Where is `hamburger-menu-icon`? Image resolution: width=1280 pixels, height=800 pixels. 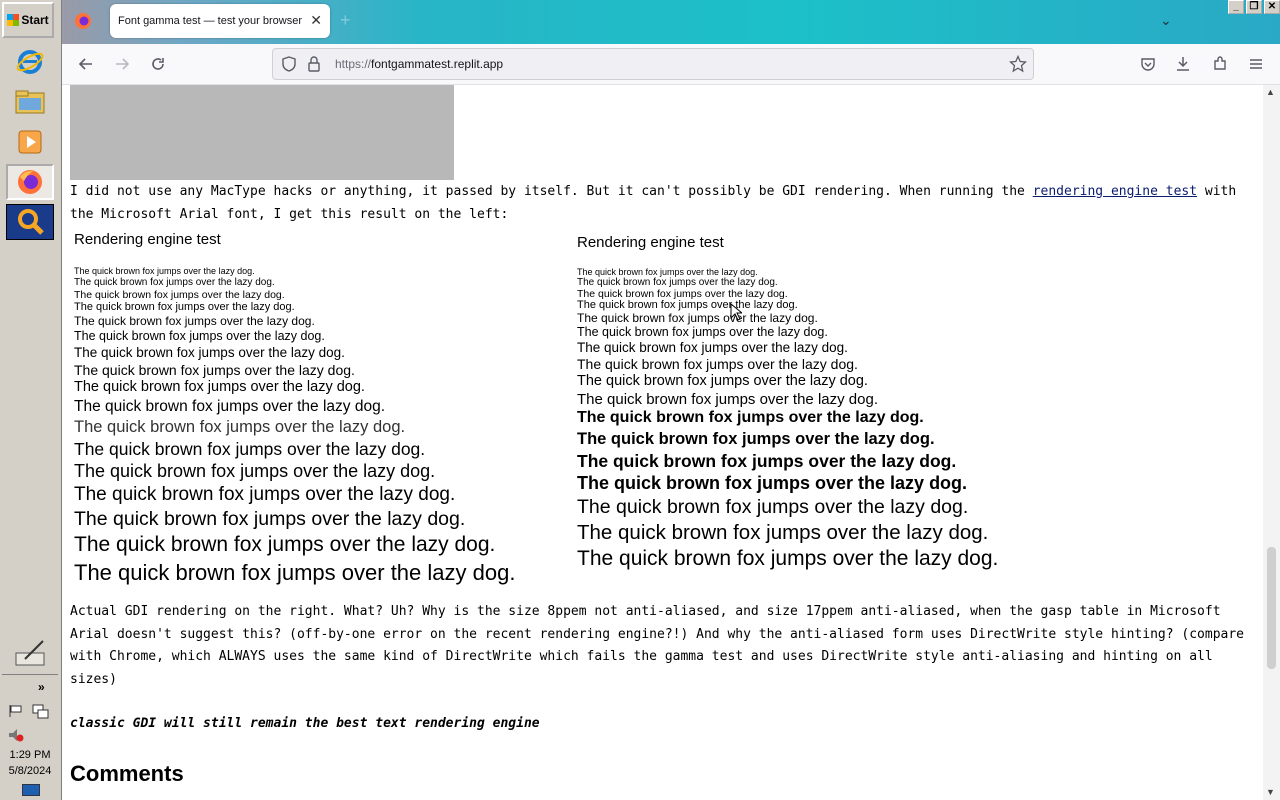
hamburger-menu-icon is located at coordinates (1256, 64).